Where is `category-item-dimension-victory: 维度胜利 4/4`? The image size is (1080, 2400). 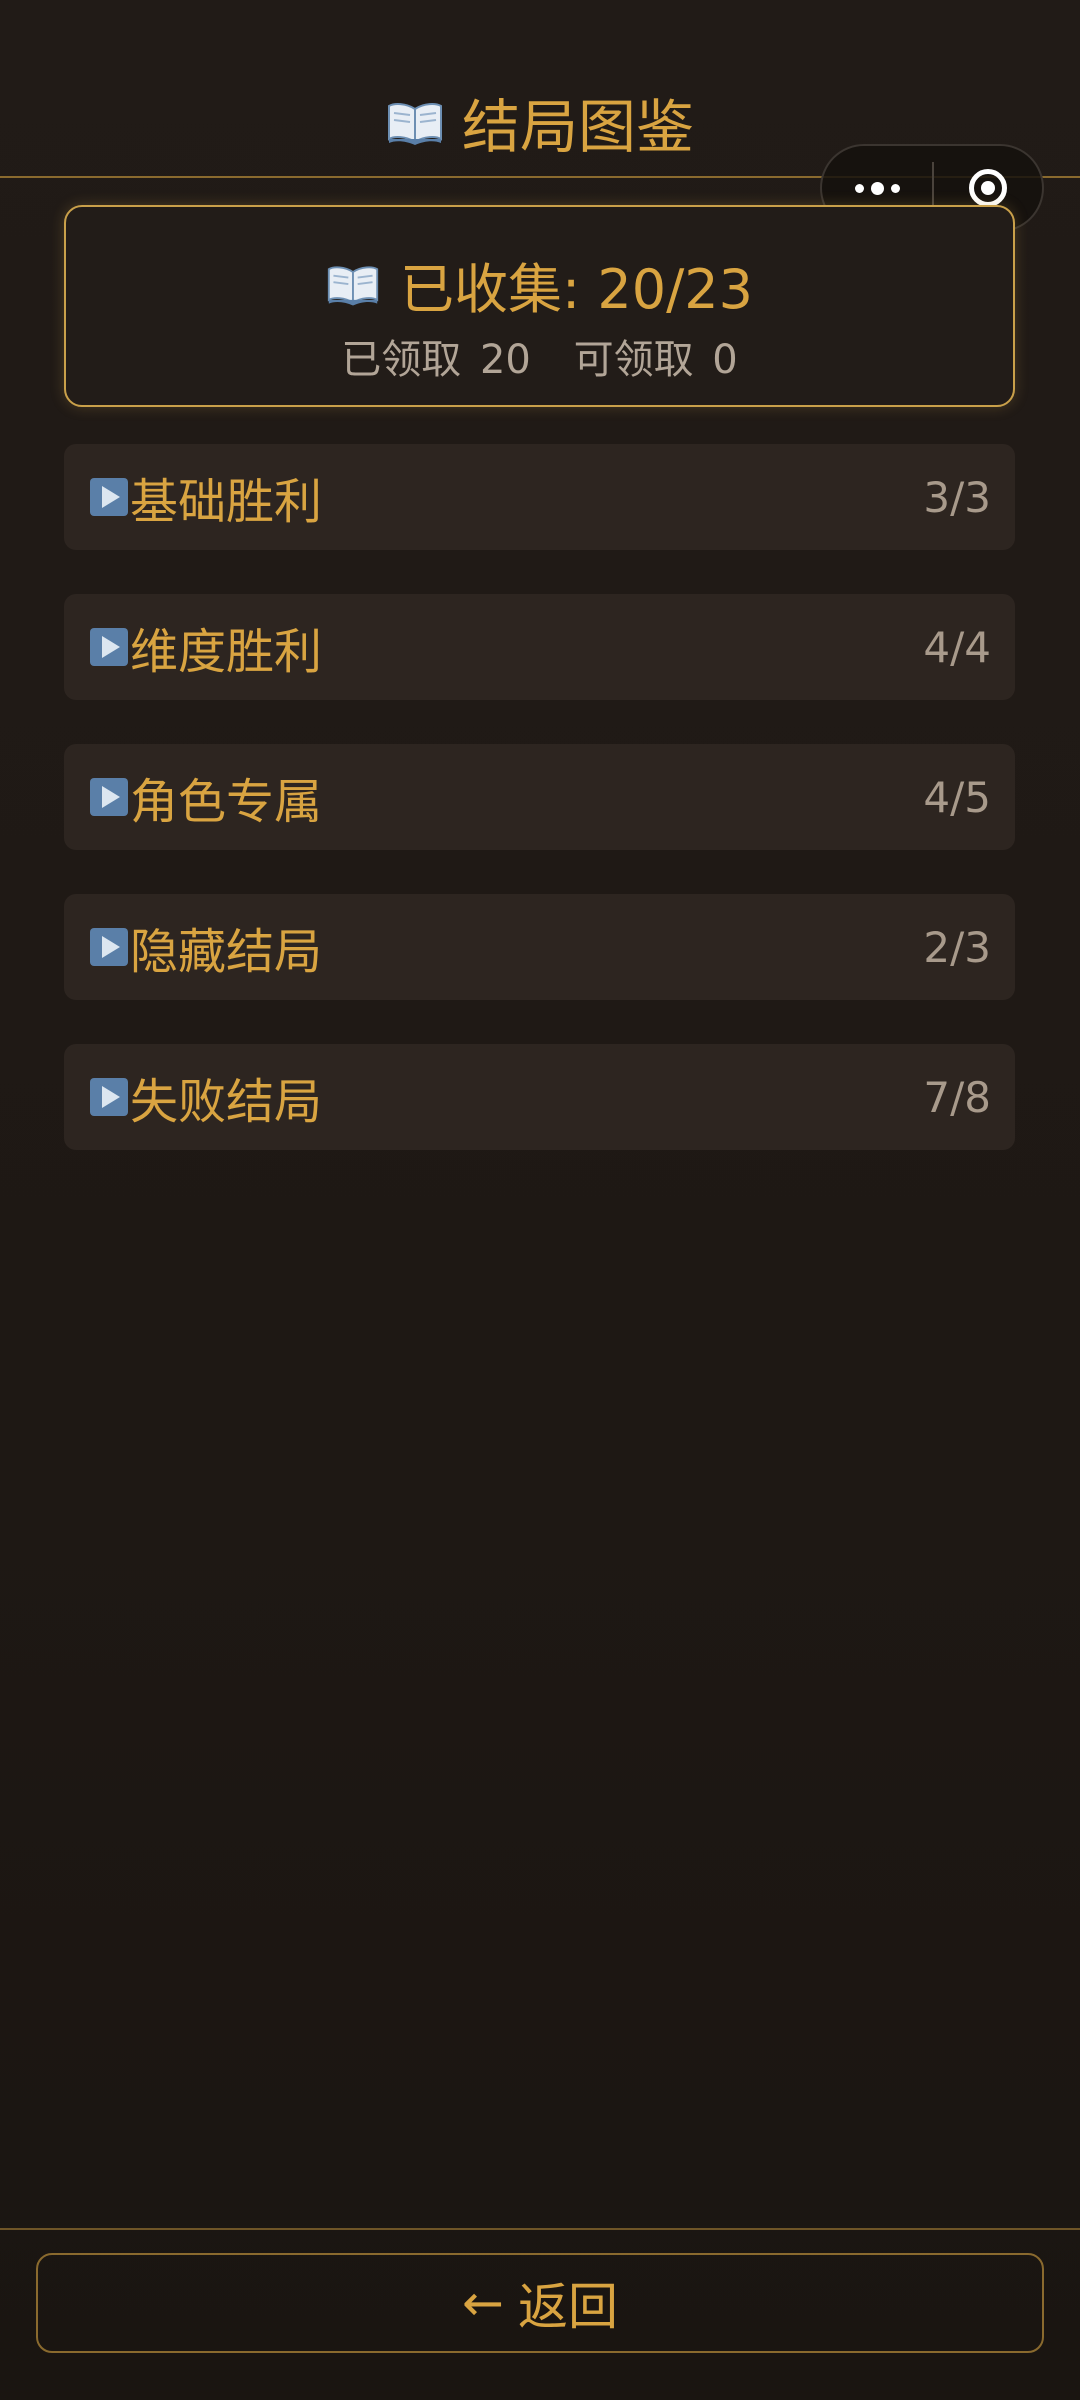 category-item-dimension-victory: 维度胜利 4/4 is located at coordinates (539, 647).